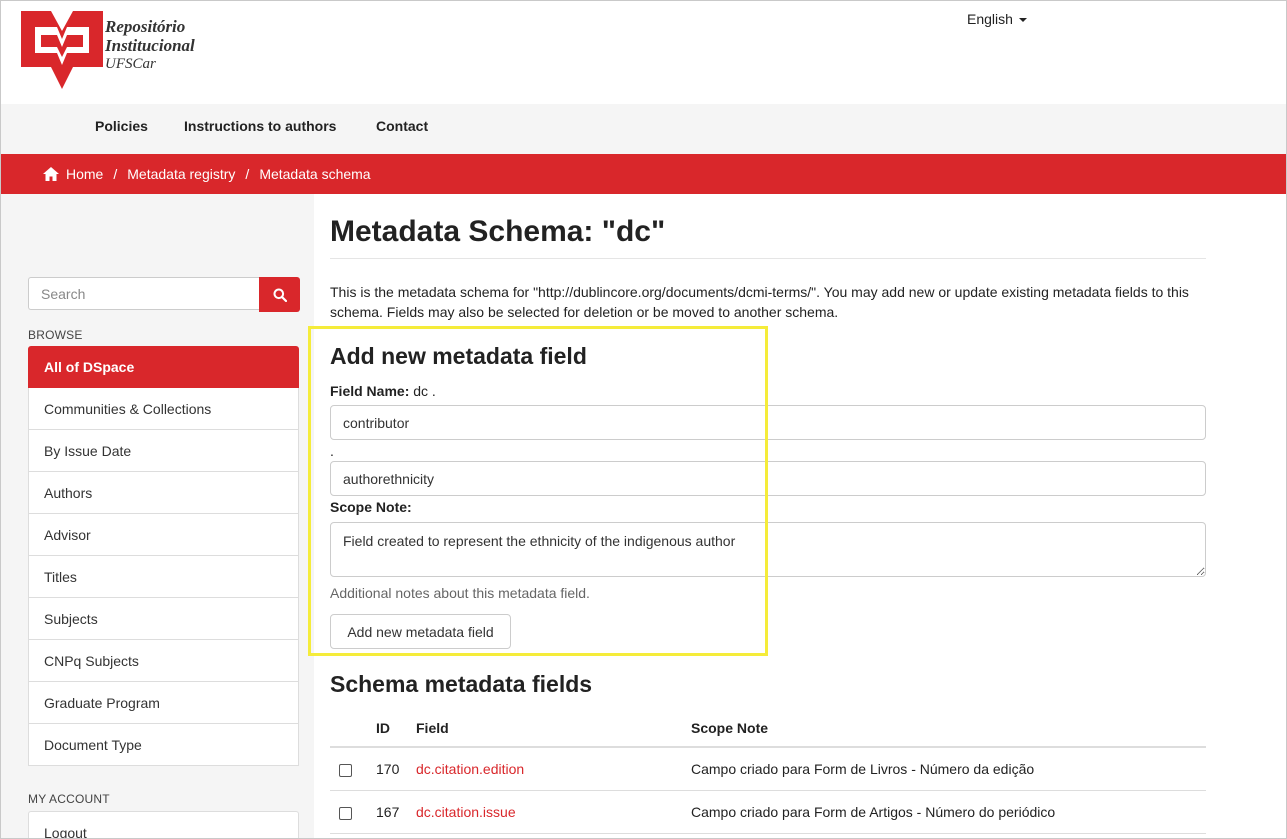 The image size is (1287, 839). I want to click on add-field-heading: Add new metadata field, so click(458, 356).